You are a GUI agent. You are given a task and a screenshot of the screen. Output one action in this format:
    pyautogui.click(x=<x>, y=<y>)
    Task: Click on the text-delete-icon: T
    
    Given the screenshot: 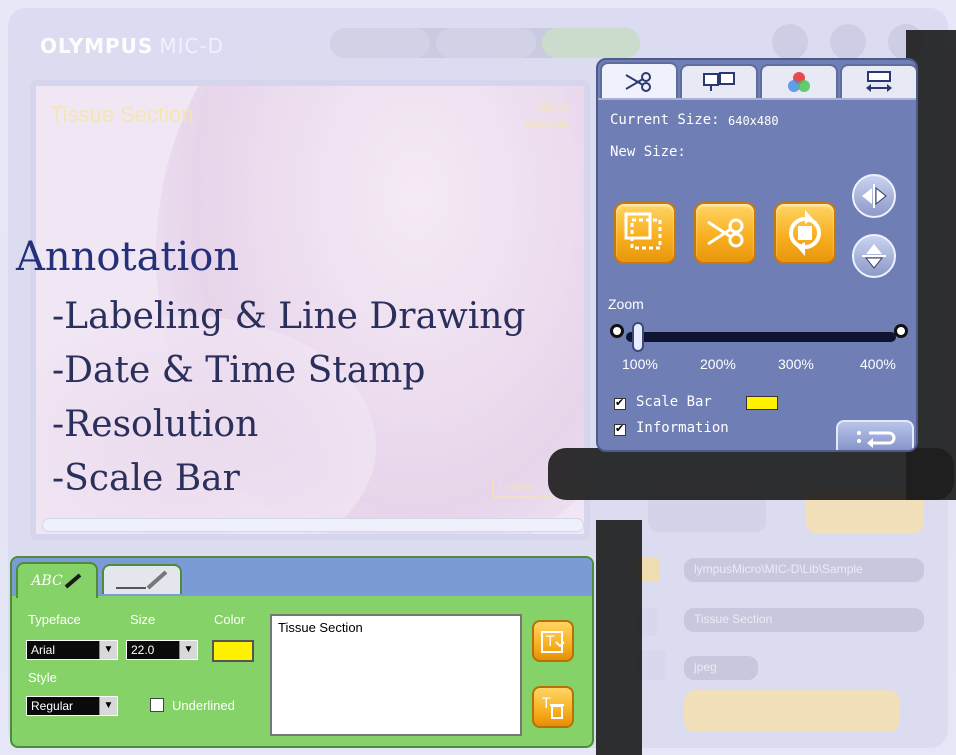 What is the action you would take?
    pyautogui.click(x=552, y=707)
    